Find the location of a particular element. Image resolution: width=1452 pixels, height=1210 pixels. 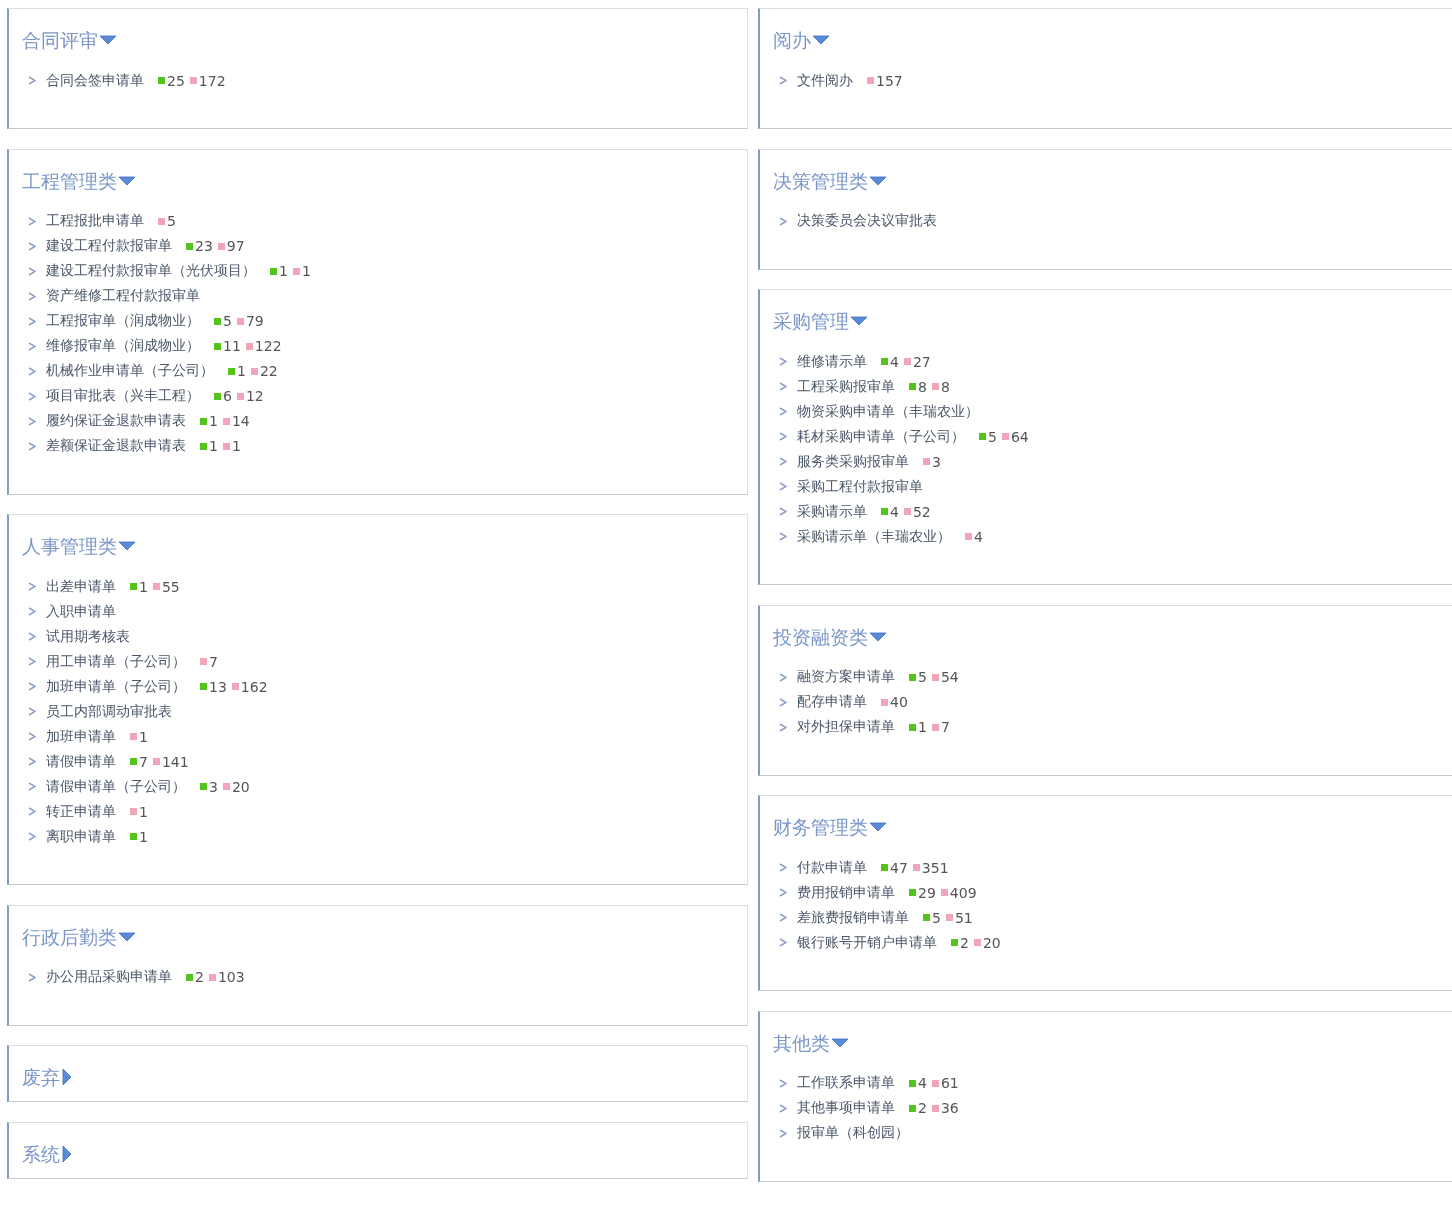

form-link: 差旅费报销申请单 is located at coordinates (853, 917).